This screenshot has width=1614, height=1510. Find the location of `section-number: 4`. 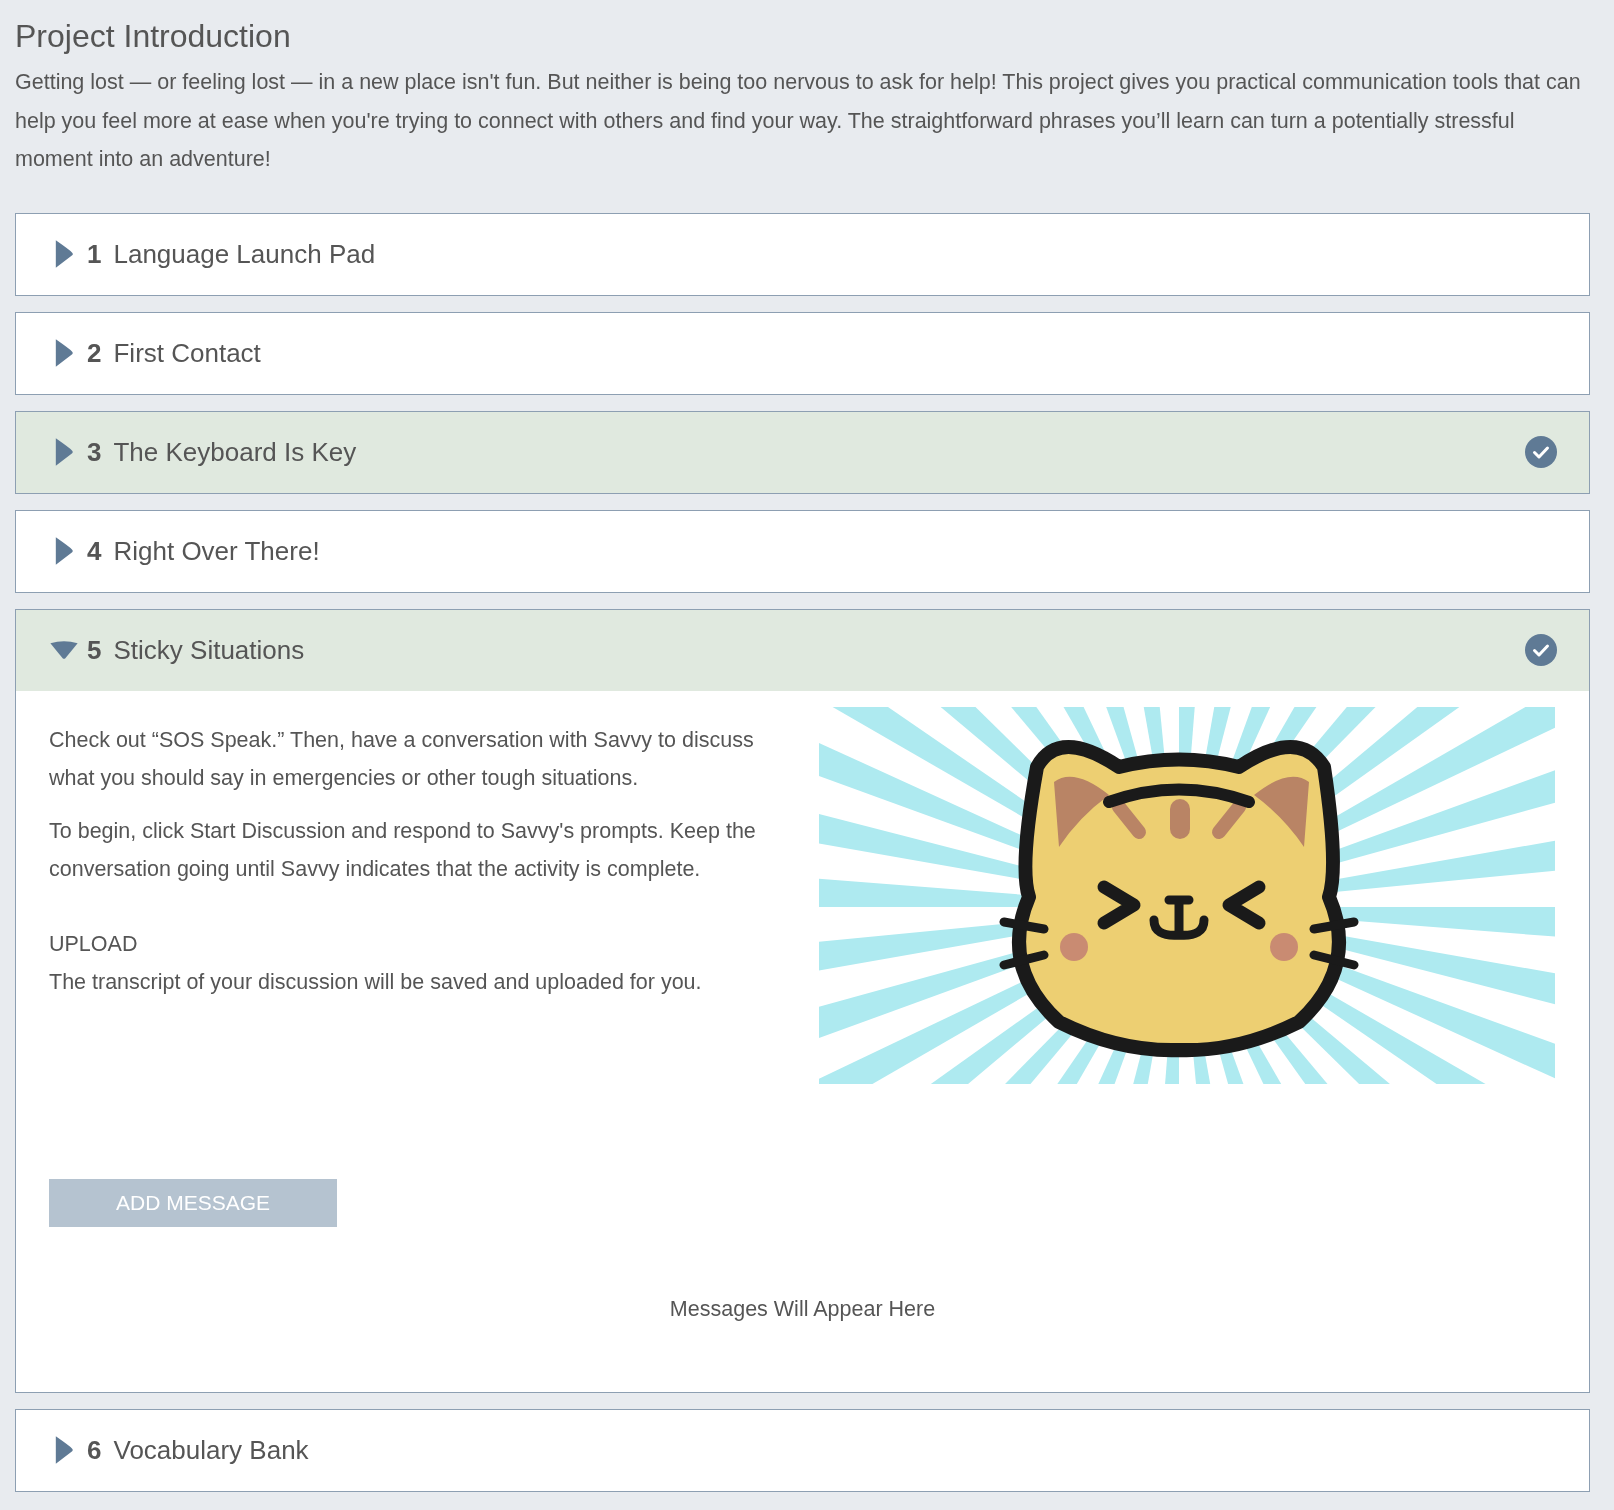

section-number: 4 is located at coordinates (94, 551).